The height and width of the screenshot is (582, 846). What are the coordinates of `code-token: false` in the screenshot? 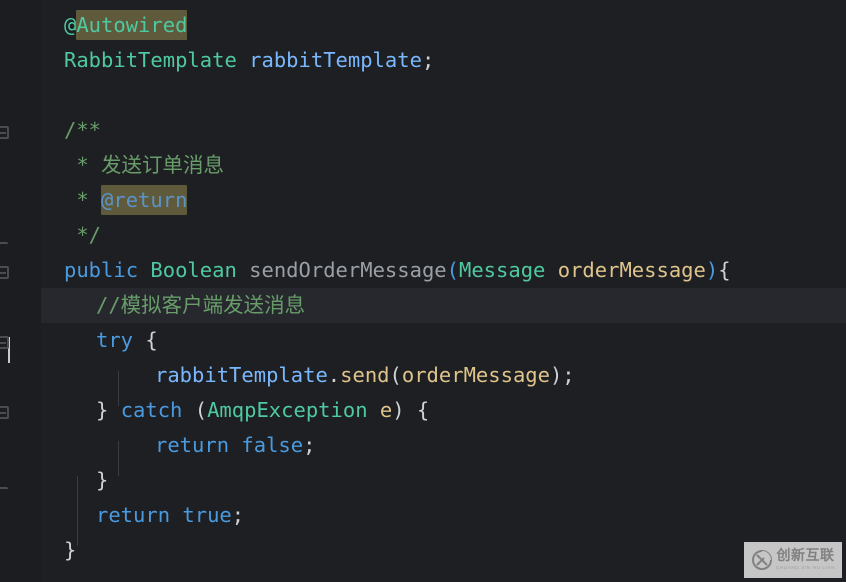 It's located at (272, 445).